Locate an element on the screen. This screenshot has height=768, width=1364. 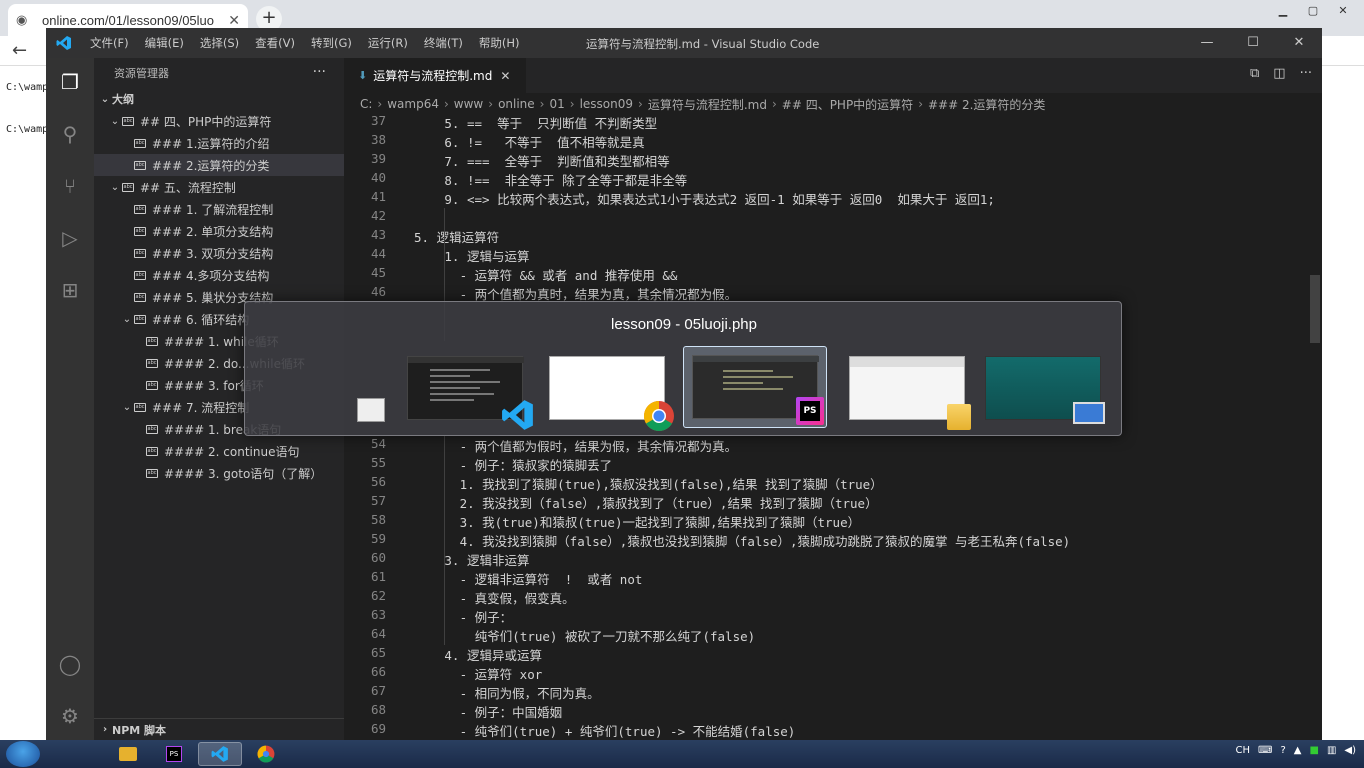
settings-gear-icon: ⚙ is located at coordinates (70, 716).